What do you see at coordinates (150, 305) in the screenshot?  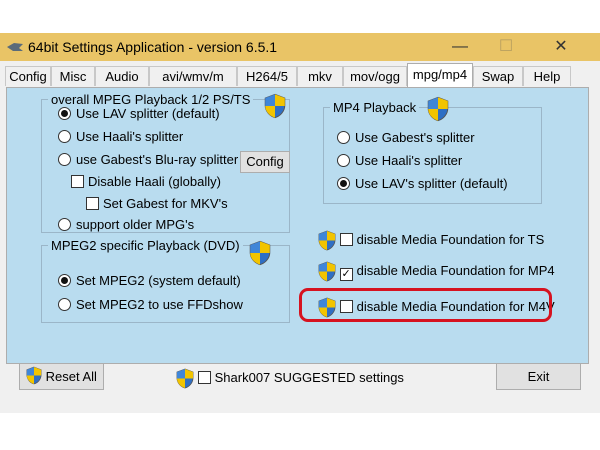 I see `set-ffdshow-radio: Set MPEG2 to use FFDshow` at bounding box center [150, 305].